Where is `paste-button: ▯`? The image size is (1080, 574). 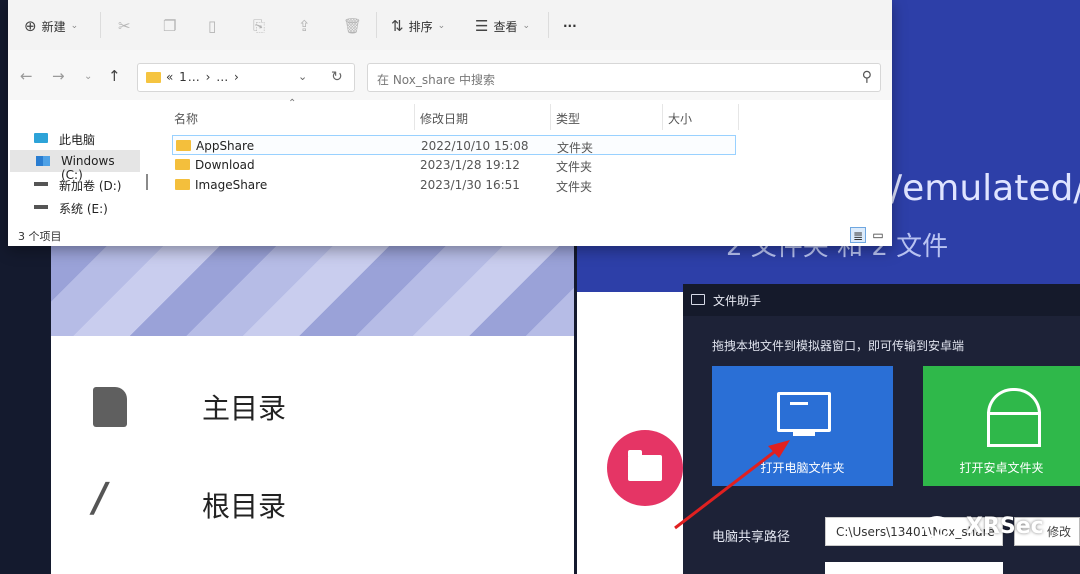
paste-button: ▯ is located at coordinates (212, 26).